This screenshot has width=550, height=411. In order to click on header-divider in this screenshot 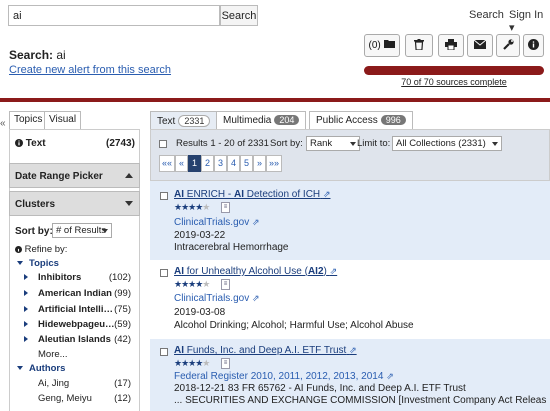, I will do `click(275, 100)`.